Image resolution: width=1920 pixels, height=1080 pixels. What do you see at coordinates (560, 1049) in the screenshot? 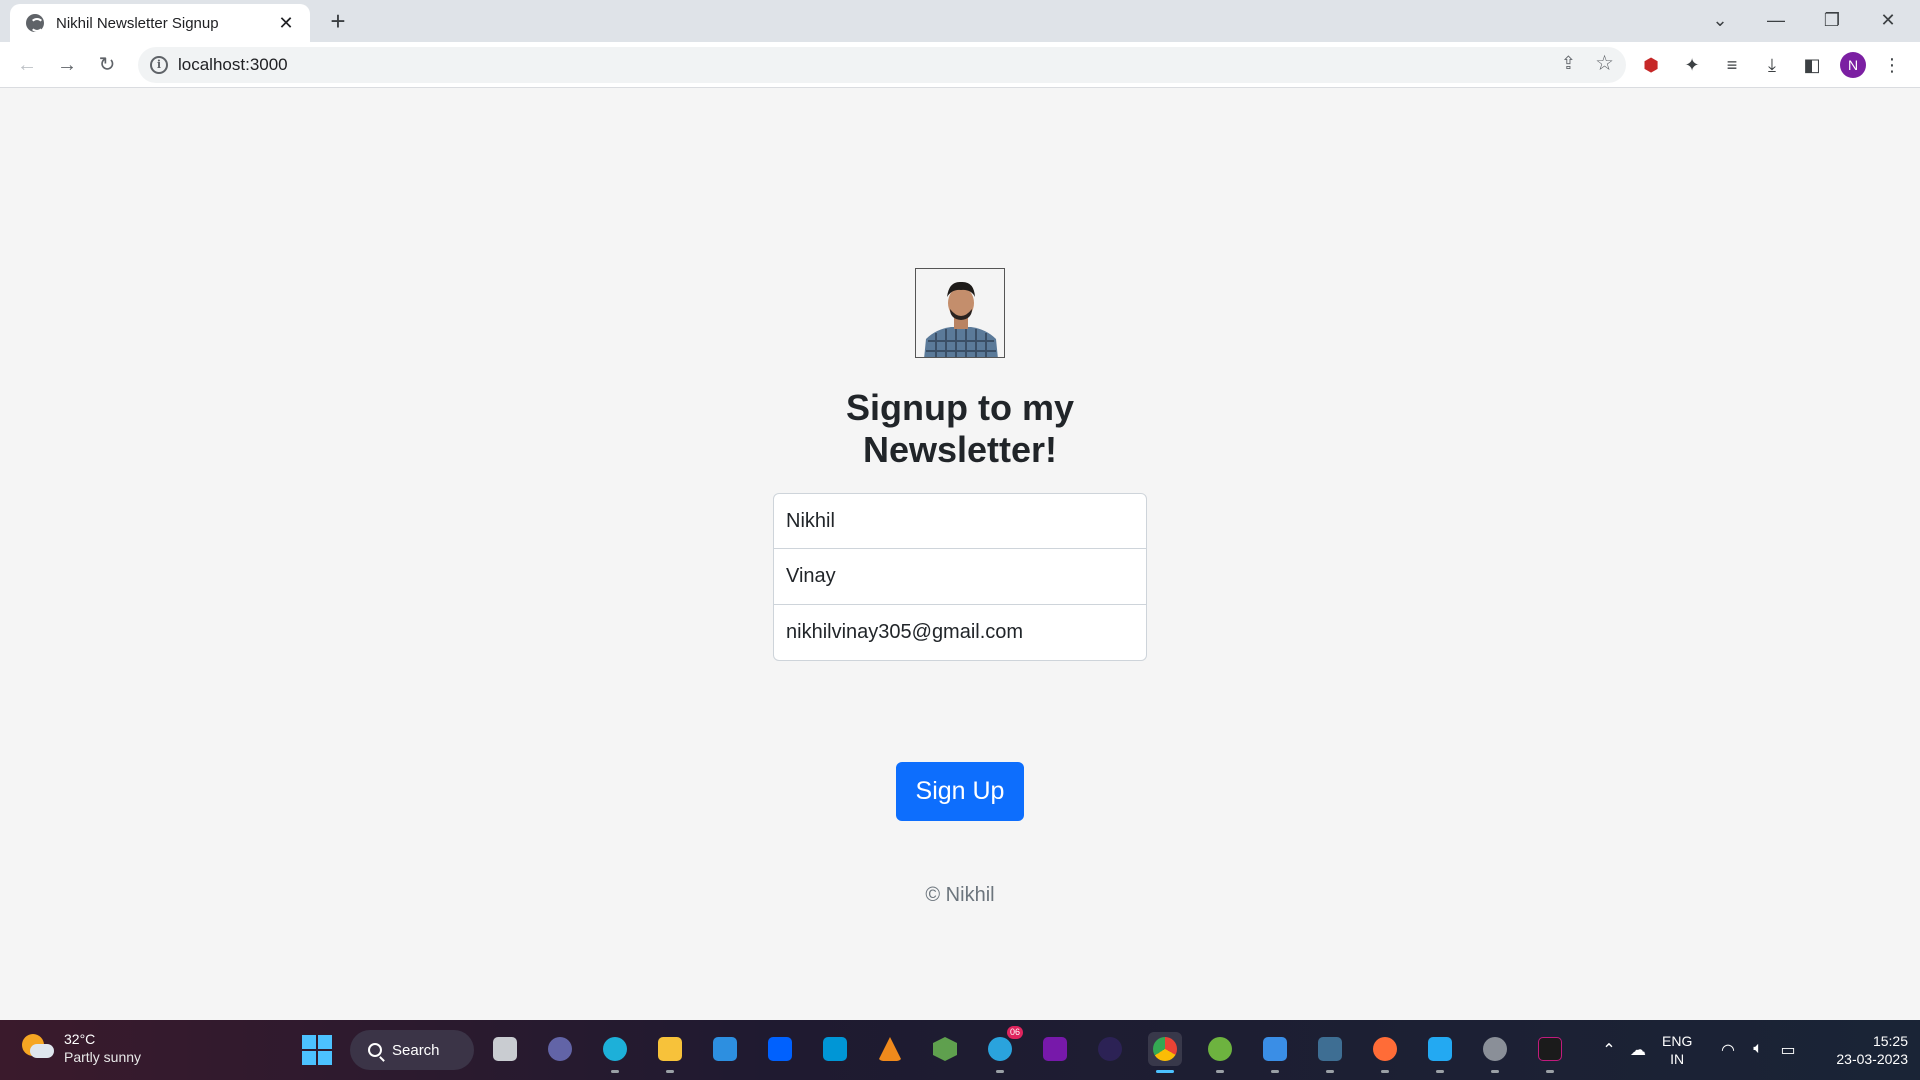
I see `teams-chat-icon` at bounding box center [560, 1049].